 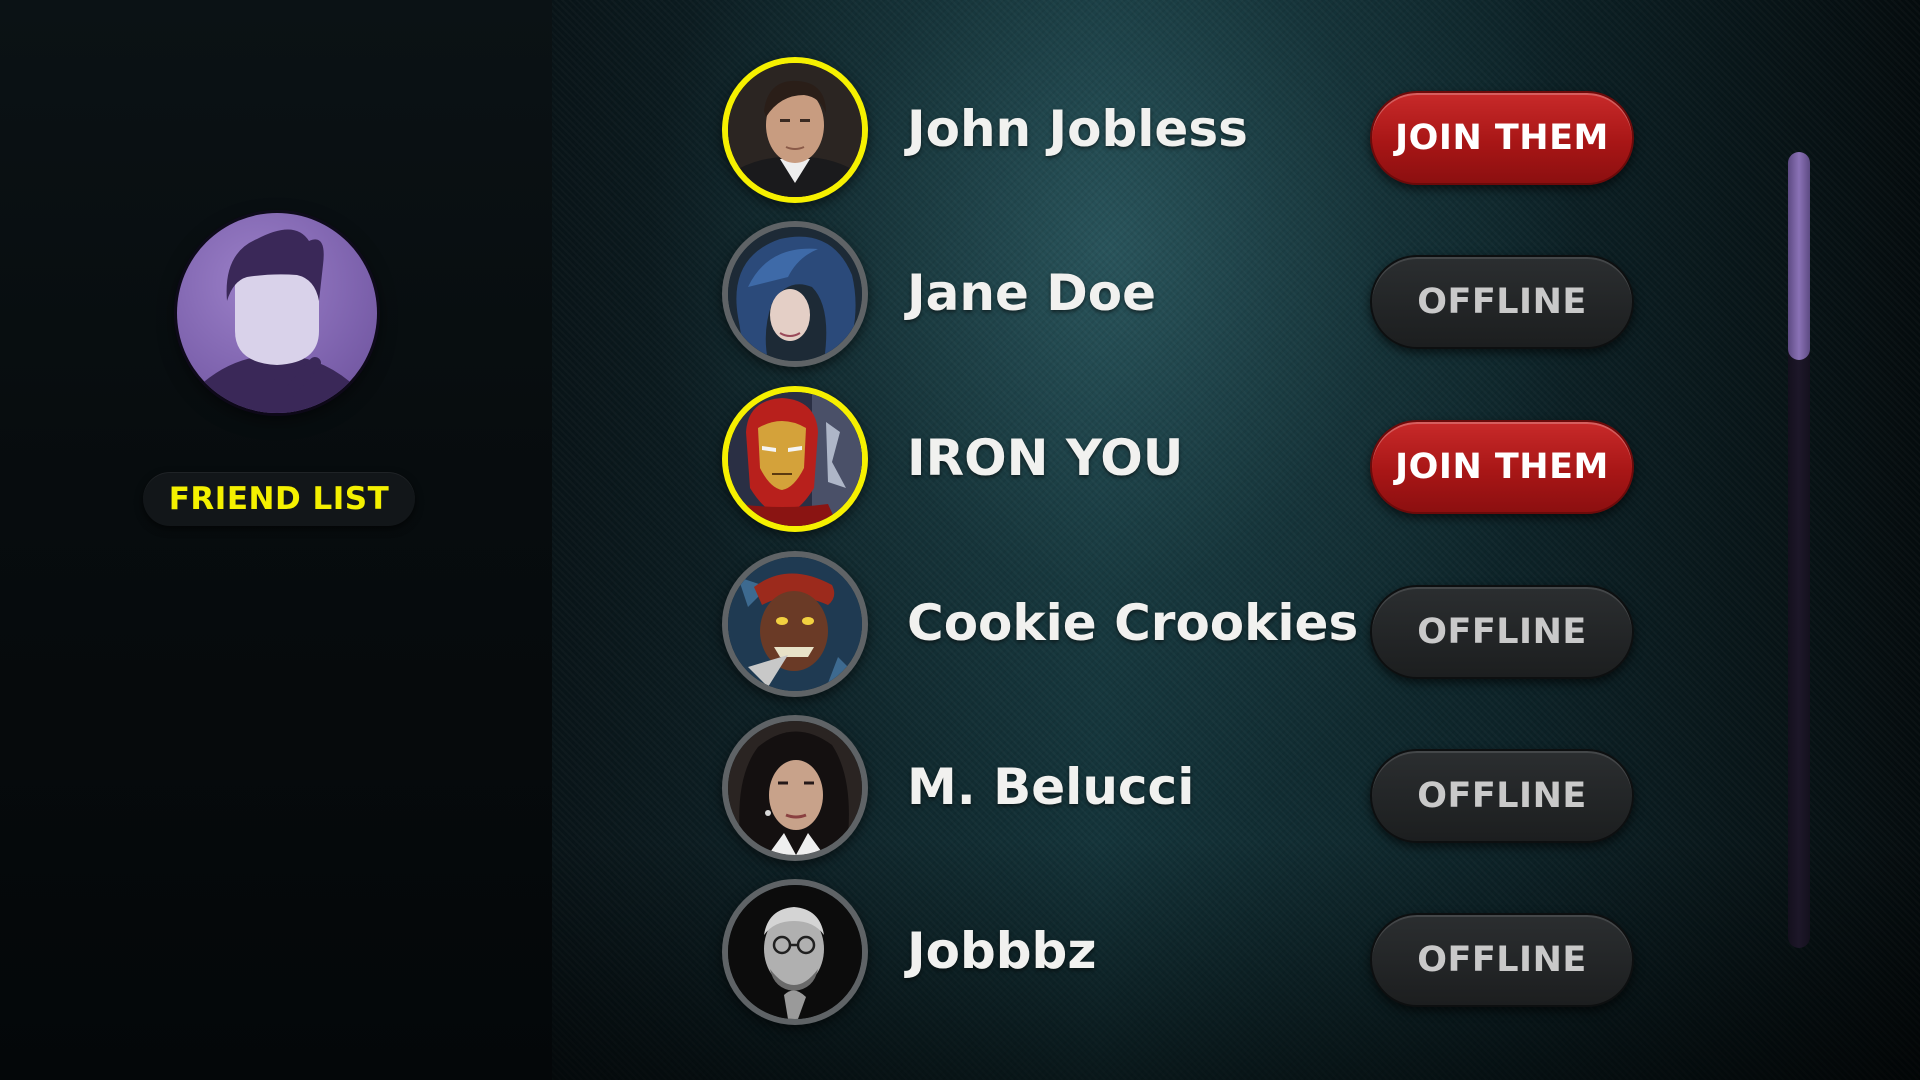 What do you see at coordinates (1077, 129) in the screenshot?
I see `friend-name: John Jobless` at bounding box center [1077, 129].